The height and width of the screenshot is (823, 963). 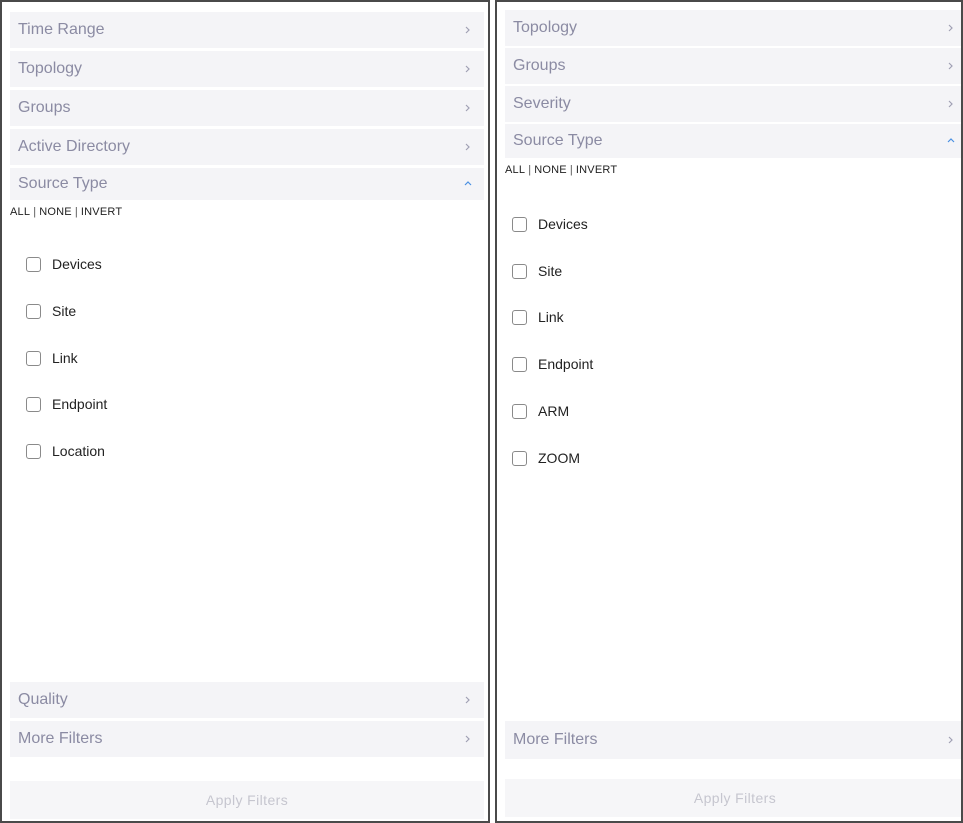 I want to click on checkbox-label: ZOOM, so click(x=559, y=458).